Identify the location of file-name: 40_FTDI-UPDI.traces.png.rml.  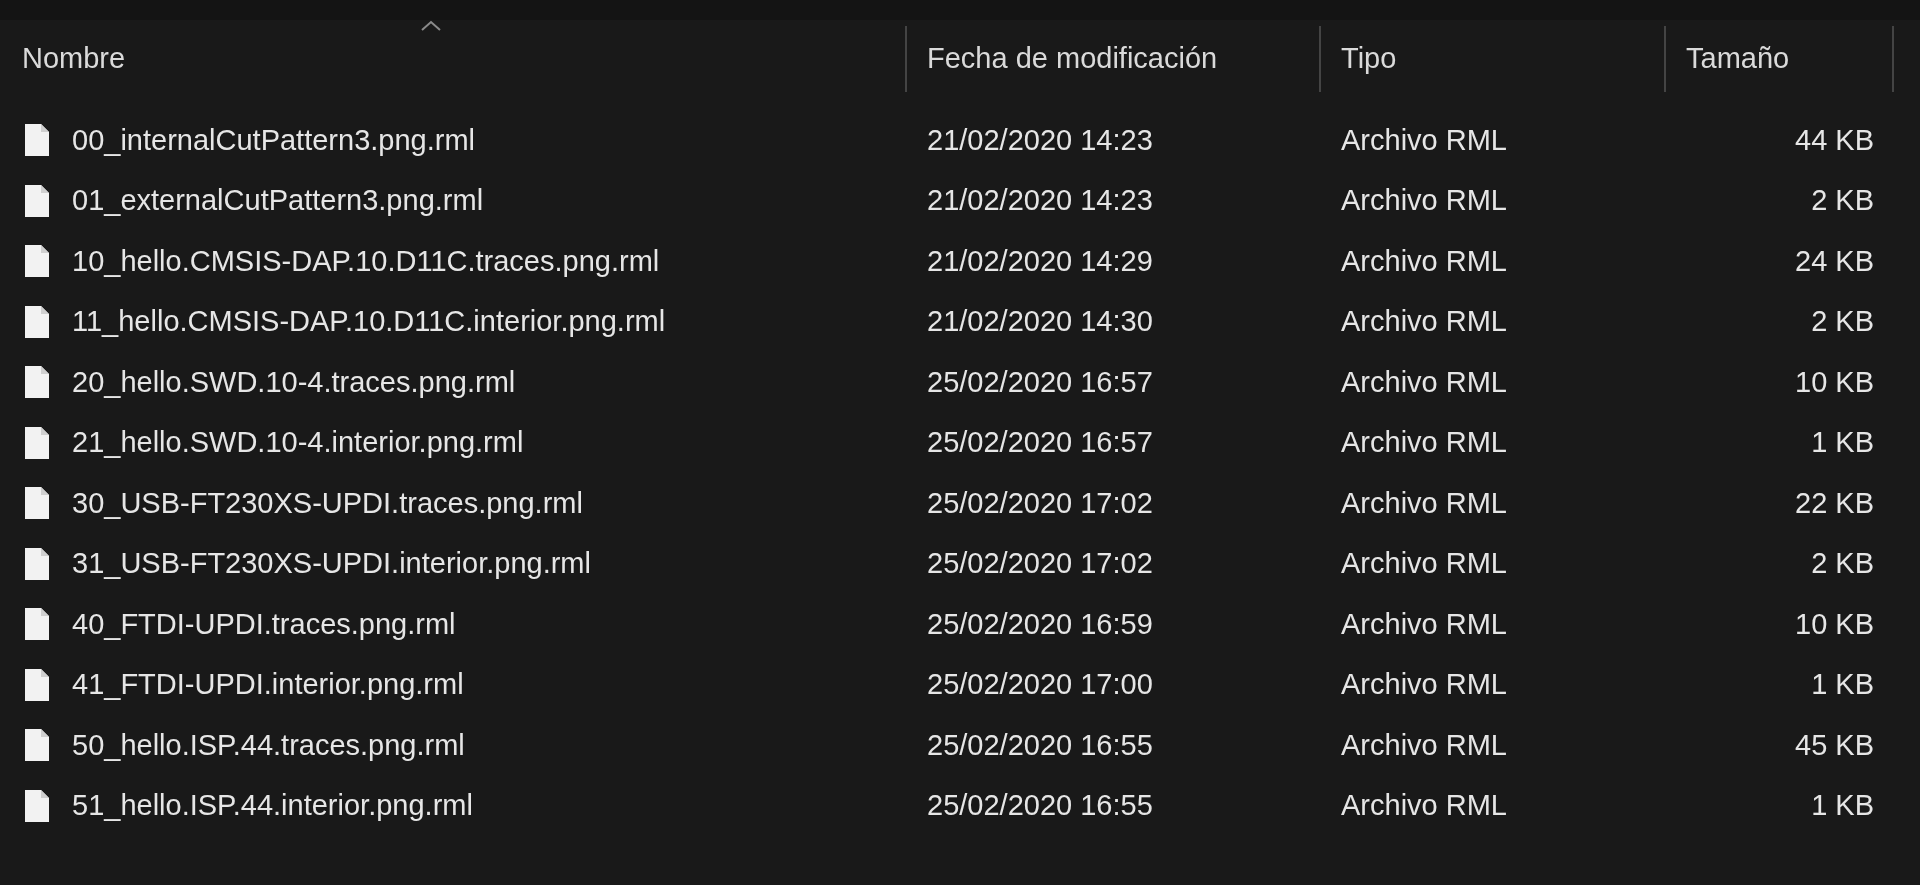
(264, 624).